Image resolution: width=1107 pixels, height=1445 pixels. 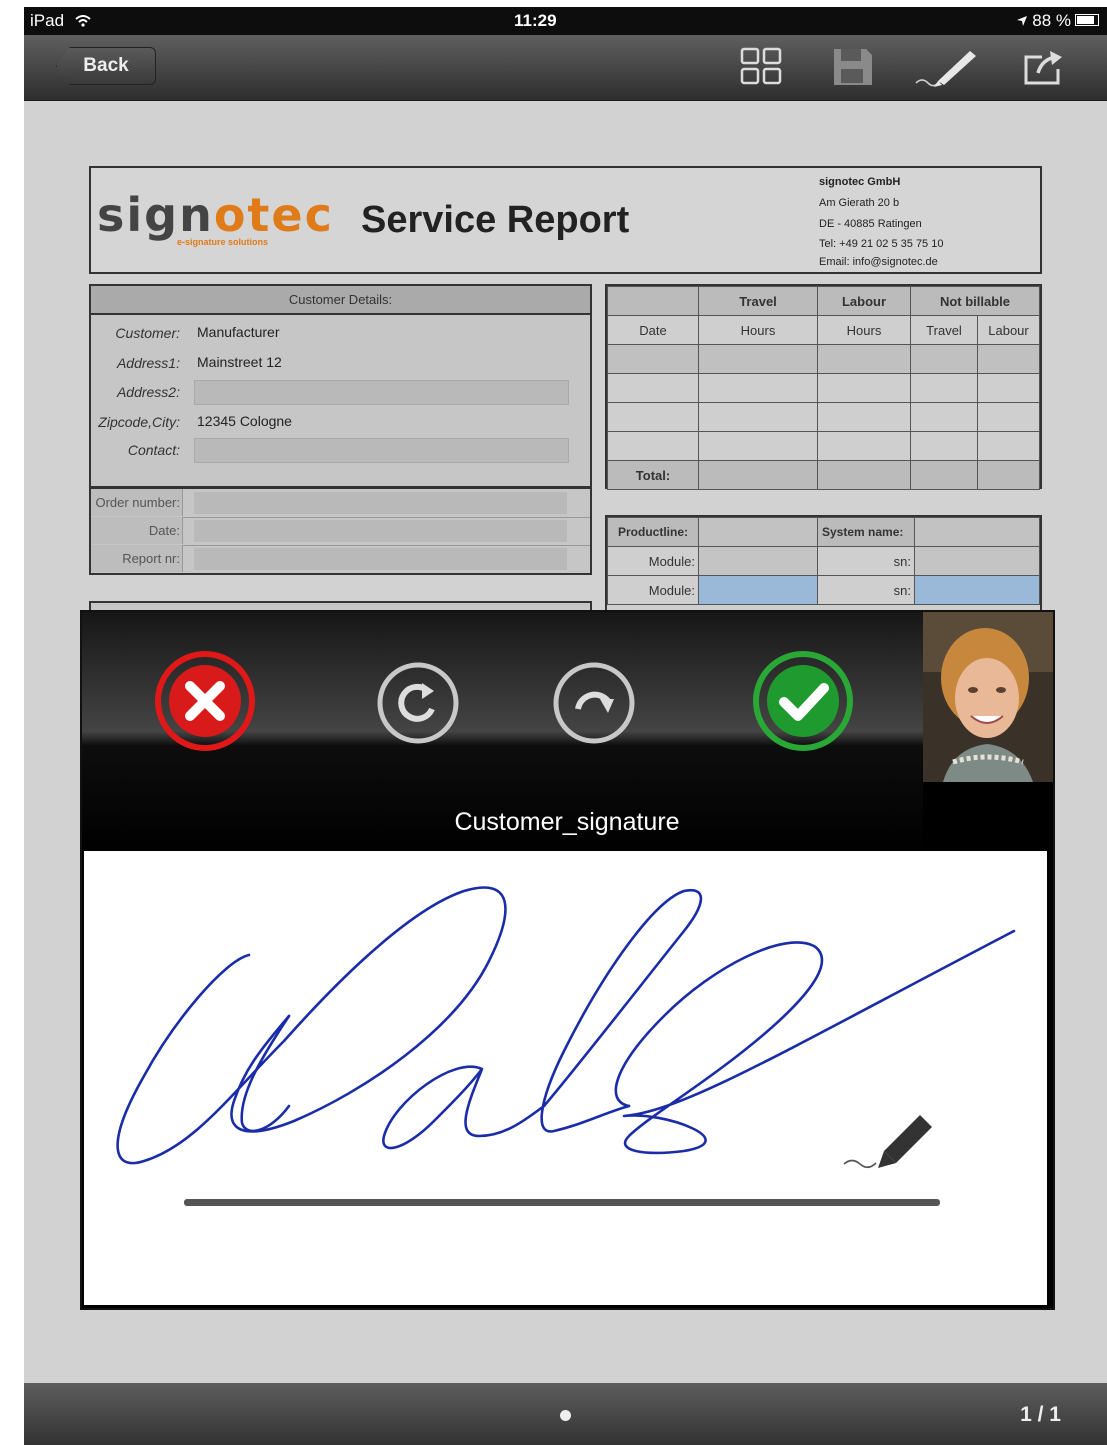 I want to click on customer-row: Customer: Manufacturer, so click(x=197, y=332).